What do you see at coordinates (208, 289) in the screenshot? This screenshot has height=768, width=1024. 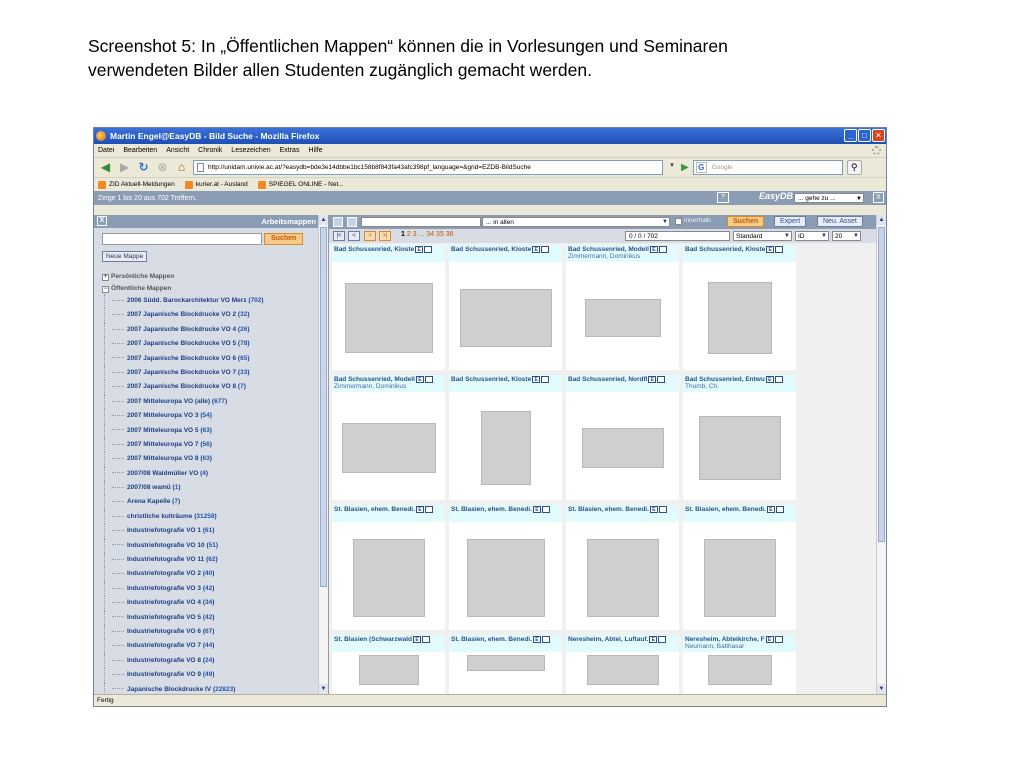 I see `tree-node-public: − Öffentliche Mappen` at bounding box center [208, 289].